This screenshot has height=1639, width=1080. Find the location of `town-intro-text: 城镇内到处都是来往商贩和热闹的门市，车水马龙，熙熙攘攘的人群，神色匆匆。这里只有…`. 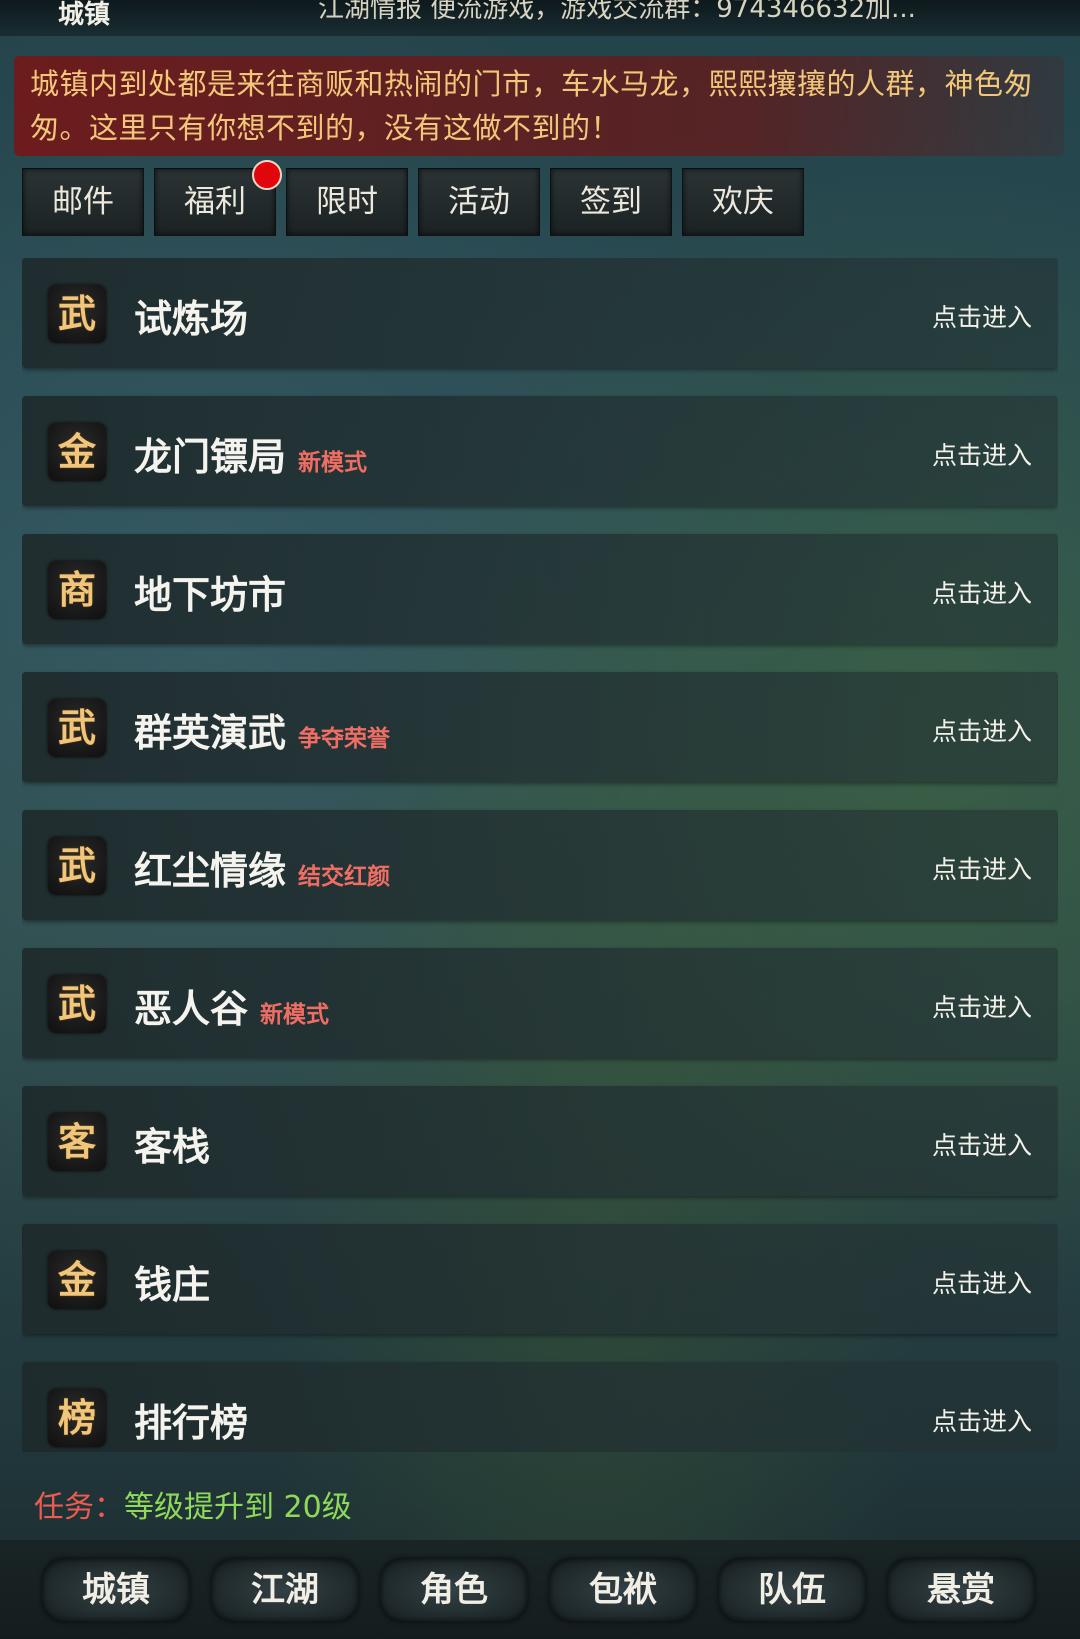

town-intro-text: 城镇内到处都是来往商贩和热闹的门市，车水马龙，熙熙攘攘的人群，神色匆匆。这里只有… is located at coordinates (532, 106).